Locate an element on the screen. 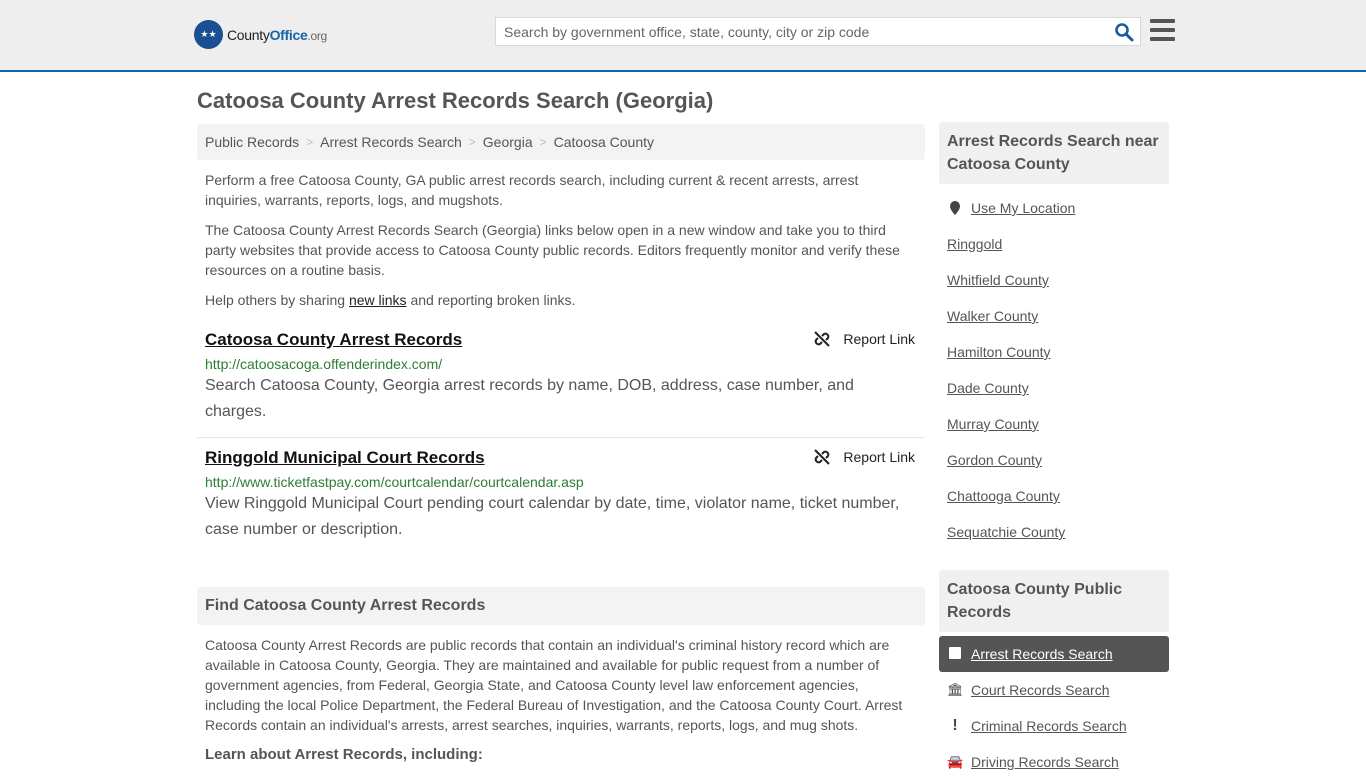 The image size is (1366, 780). search-box is located at coordinates (818, 31).